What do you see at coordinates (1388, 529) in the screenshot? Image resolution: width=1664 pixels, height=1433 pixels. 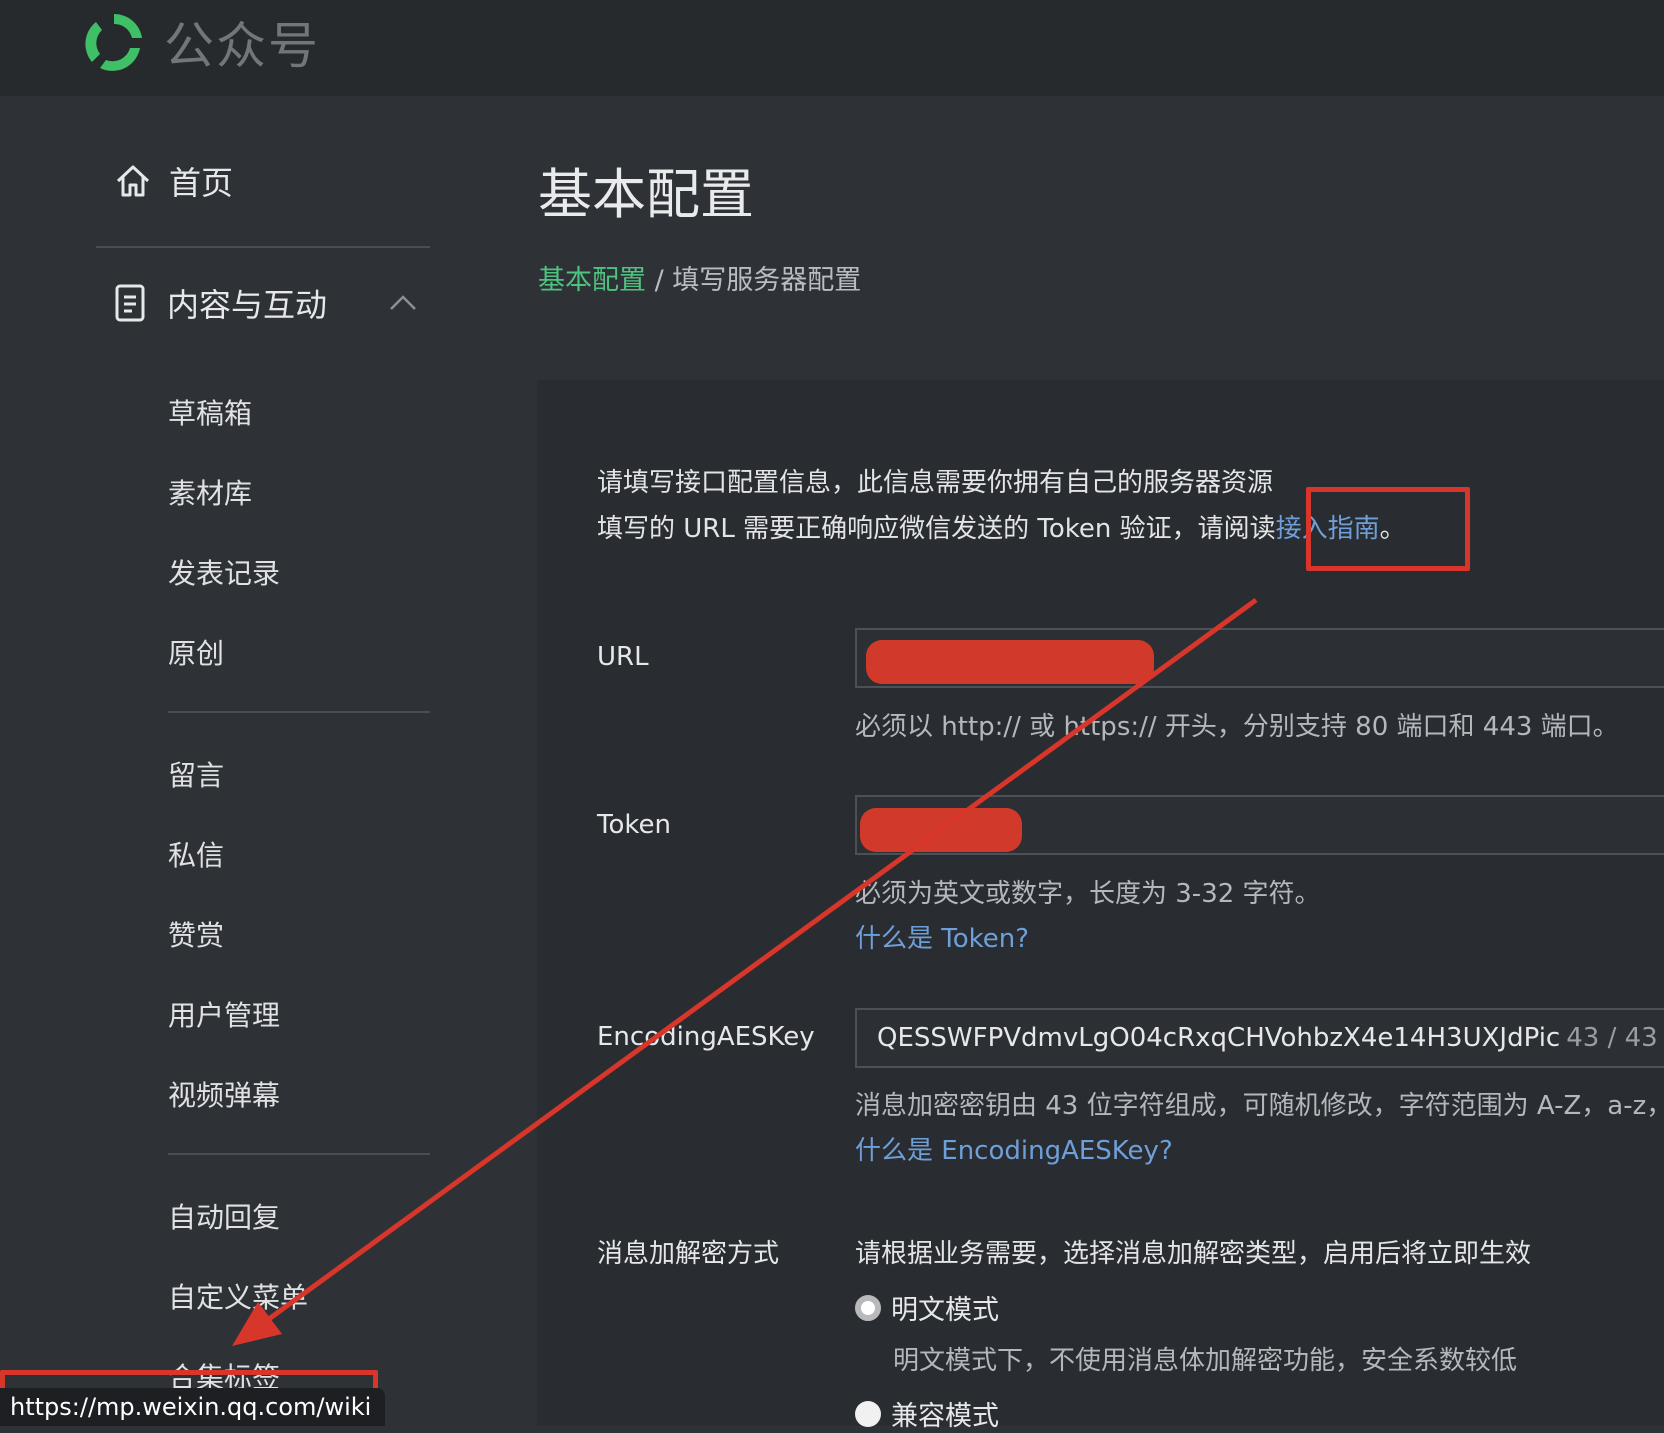 I see `annotation-highlight-box` at bounding box center [1388, 529].